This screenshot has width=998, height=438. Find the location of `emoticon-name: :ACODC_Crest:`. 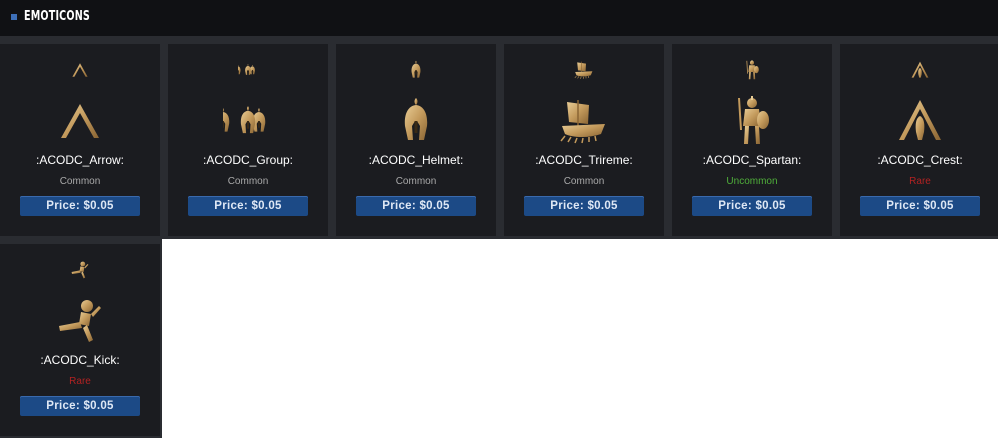

emoticon-name: :ACODC_Crest: is located at coordinates (920, 160).